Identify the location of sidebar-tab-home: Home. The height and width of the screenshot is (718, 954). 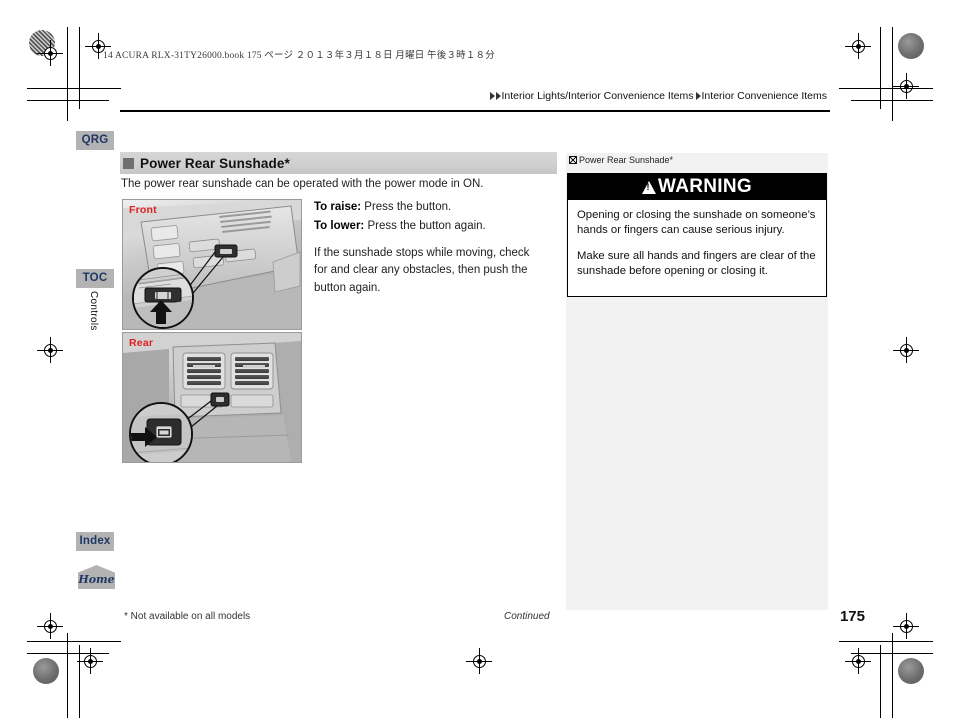
(96, 577).